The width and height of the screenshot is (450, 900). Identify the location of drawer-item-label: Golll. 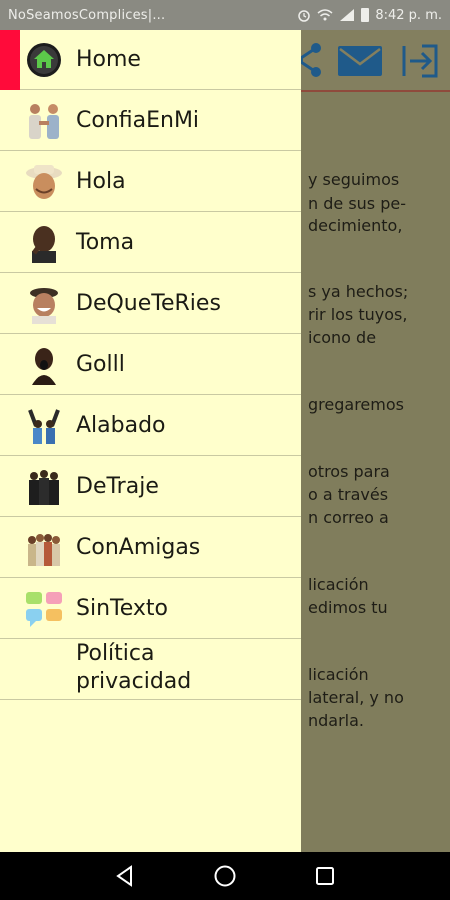
(100, 364).